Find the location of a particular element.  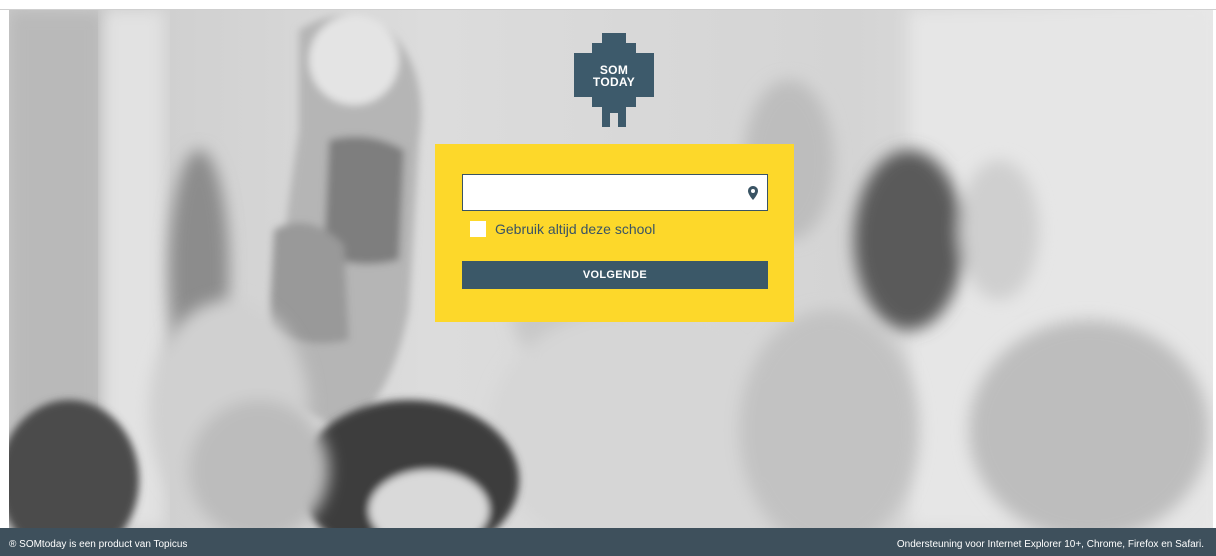

school-select-card: Gebruik altijd deze school VOLGENDE is located at coordinates (614, 233).